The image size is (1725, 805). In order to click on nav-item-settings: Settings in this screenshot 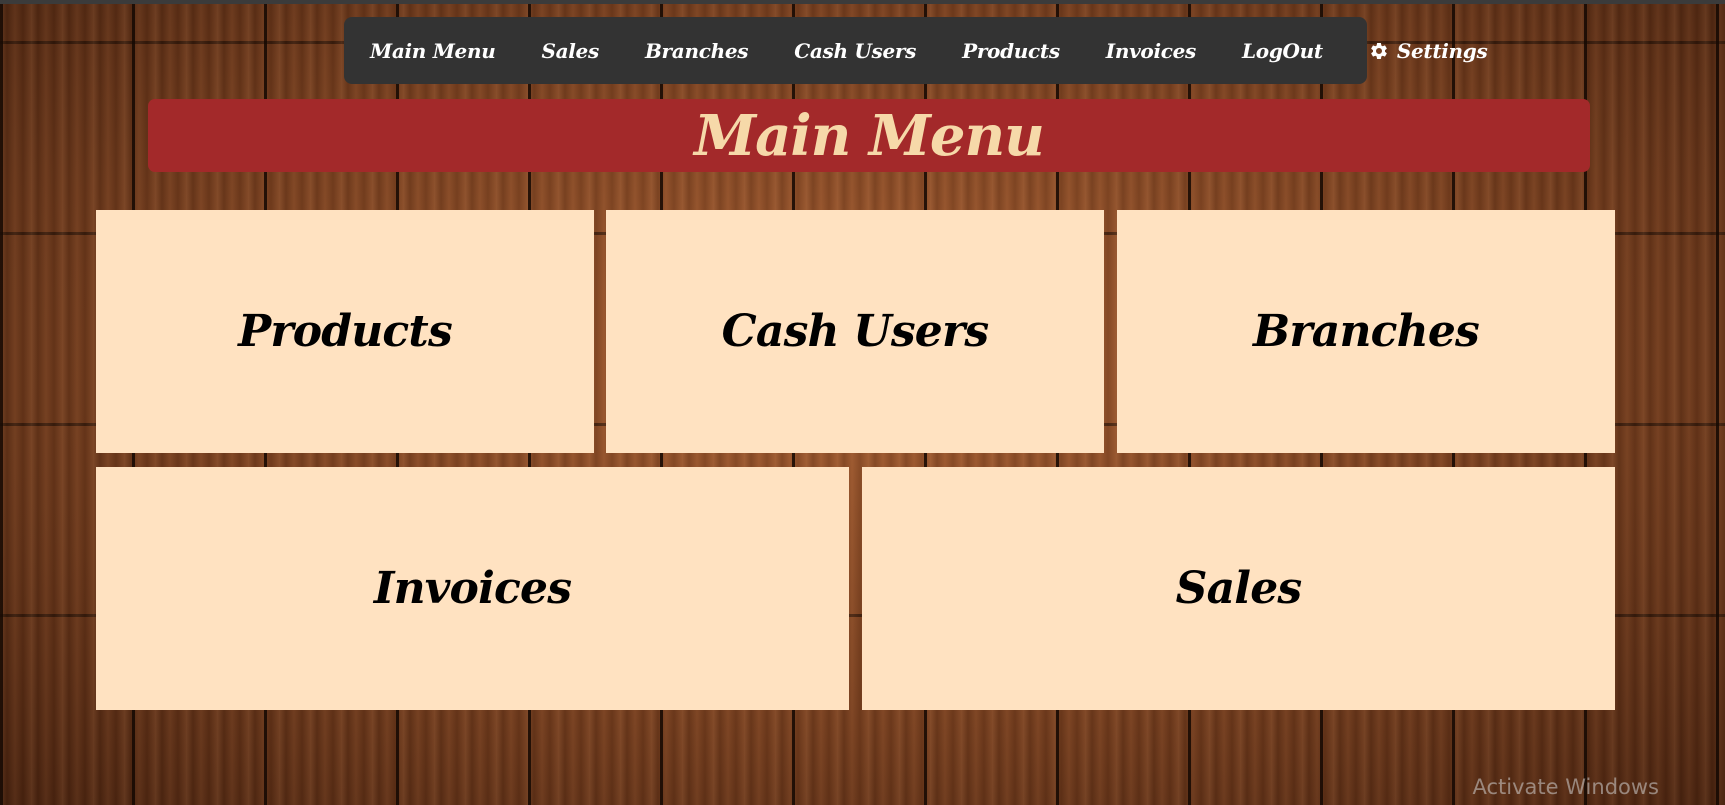, I will do `click(1428, 51)`.